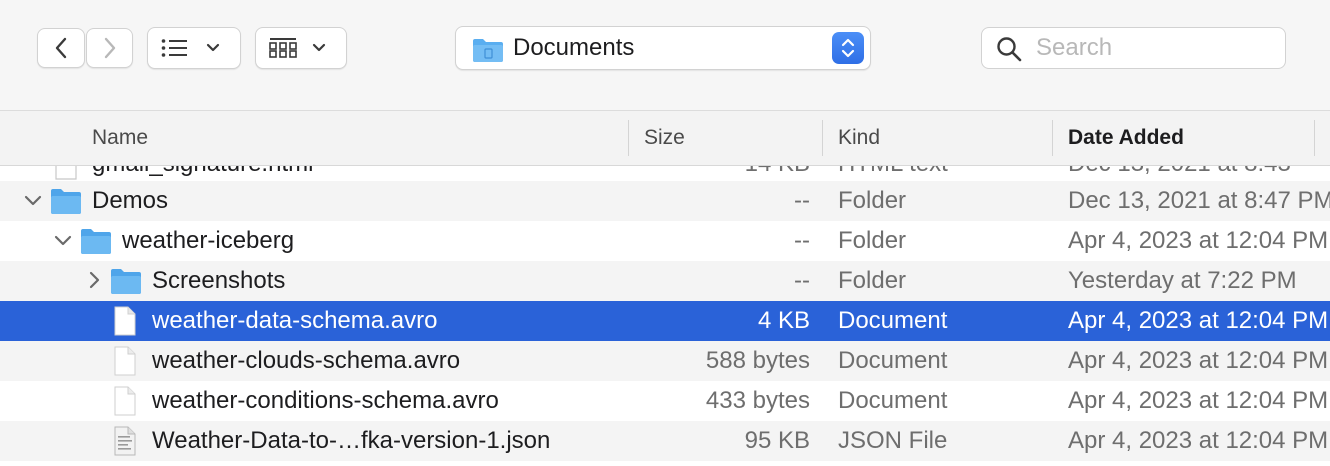  I want to click on list-row: Demos -- Folder Dec 13, 2021 at 8:47 PM, so click(665, 201).